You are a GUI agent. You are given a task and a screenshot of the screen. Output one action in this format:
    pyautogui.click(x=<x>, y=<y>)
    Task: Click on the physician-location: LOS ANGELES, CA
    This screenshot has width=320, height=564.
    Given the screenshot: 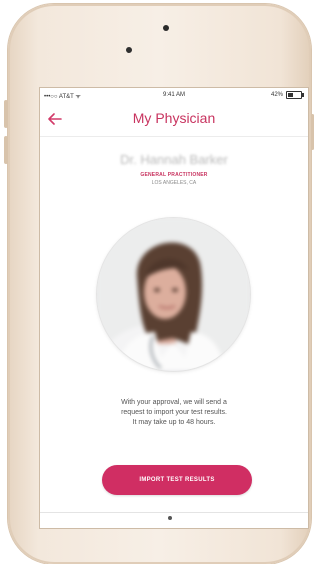 What is the action you would take?
    pyautogui.click(x=174, y=183)
    